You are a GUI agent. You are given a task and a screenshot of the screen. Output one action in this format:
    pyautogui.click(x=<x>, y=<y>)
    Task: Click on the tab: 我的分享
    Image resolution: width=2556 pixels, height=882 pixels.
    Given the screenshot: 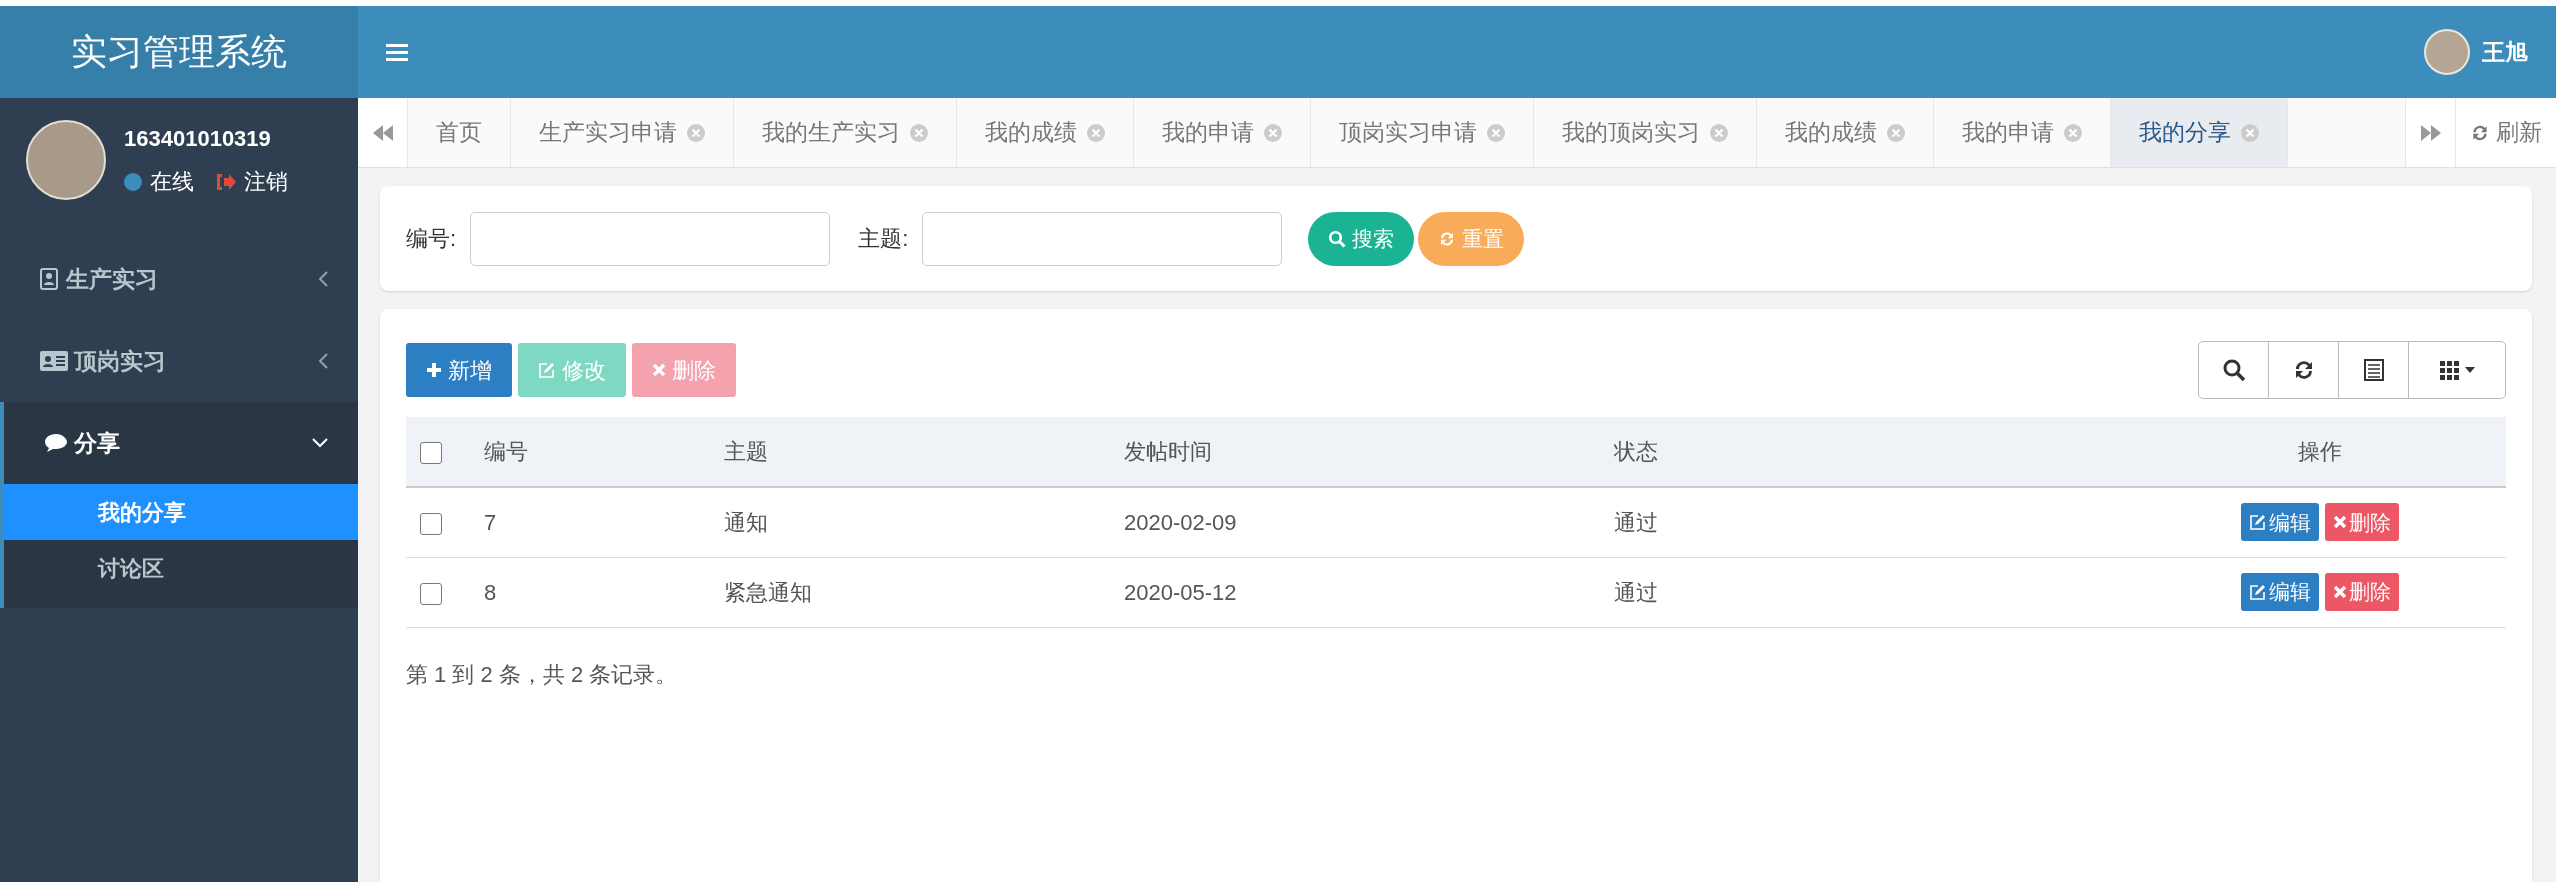 What is the action you would take?
    pyautogui.click(x=2199, y=132)
    